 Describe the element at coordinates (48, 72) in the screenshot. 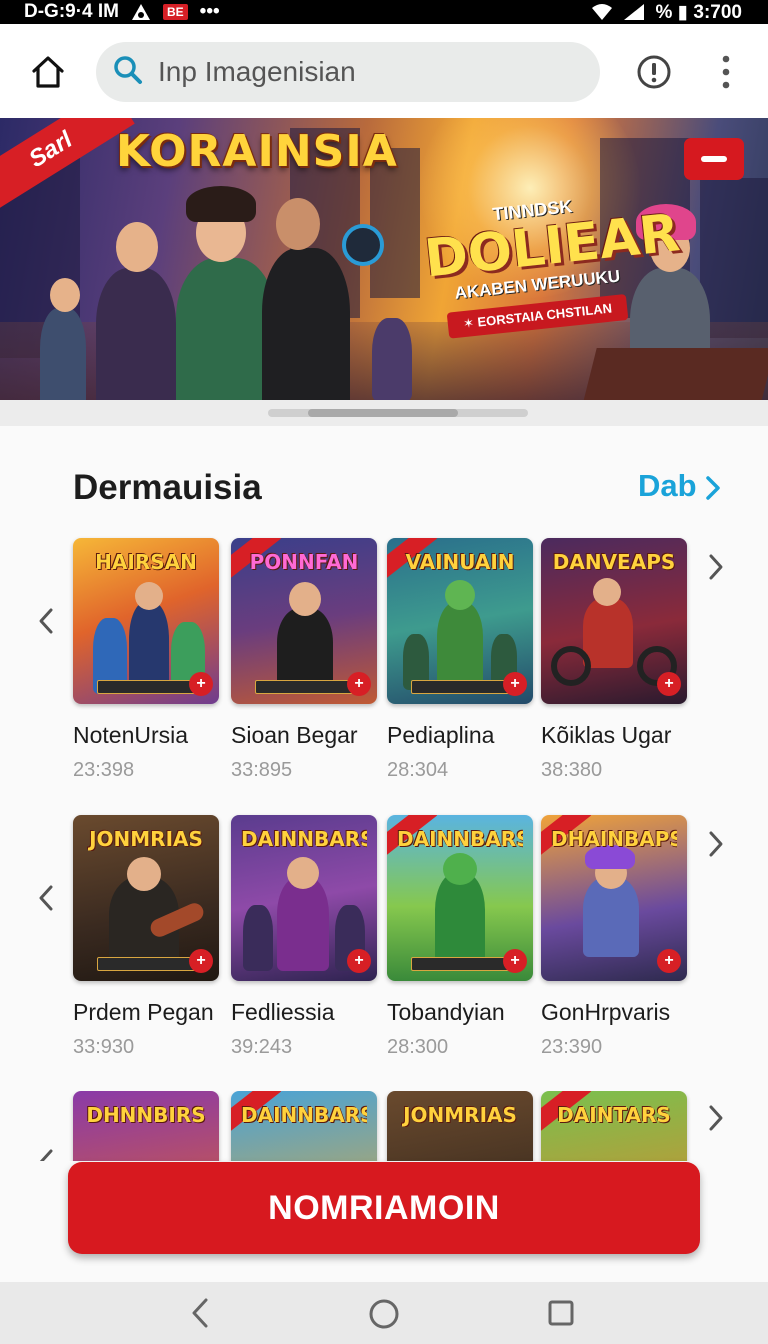

I see `home-icon` at that location.